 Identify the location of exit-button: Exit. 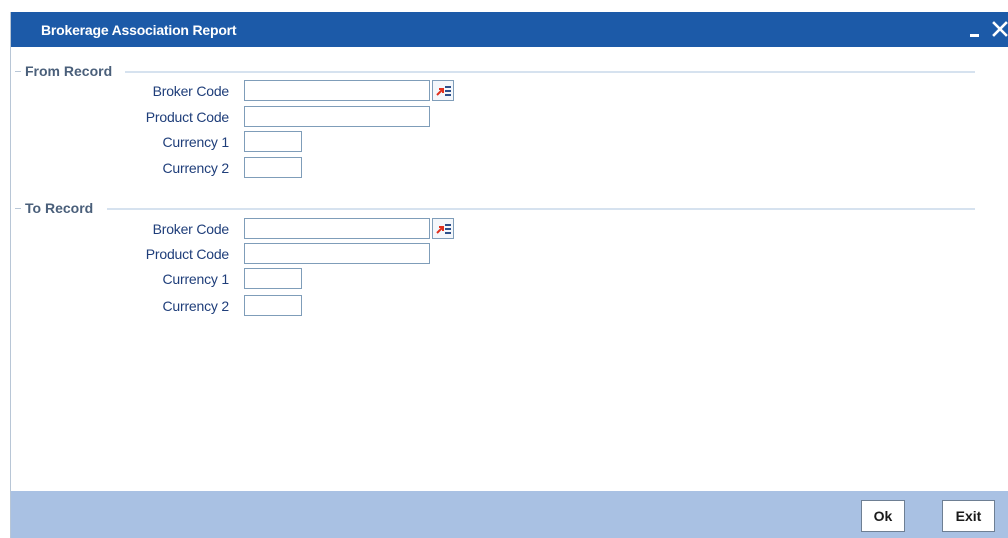
(968, 516).